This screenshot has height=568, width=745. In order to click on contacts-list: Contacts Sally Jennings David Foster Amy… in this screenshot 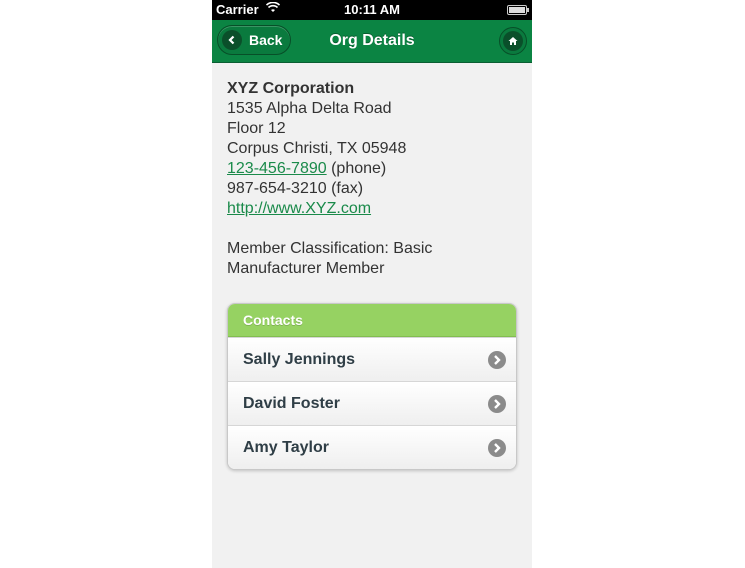, I will do `click(372, 386)`.